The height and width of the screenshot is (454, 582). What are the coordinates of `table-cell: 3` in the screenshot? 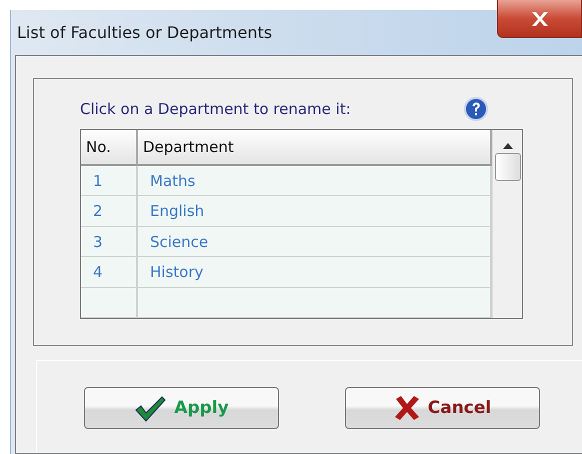 It's located at (109, 241).